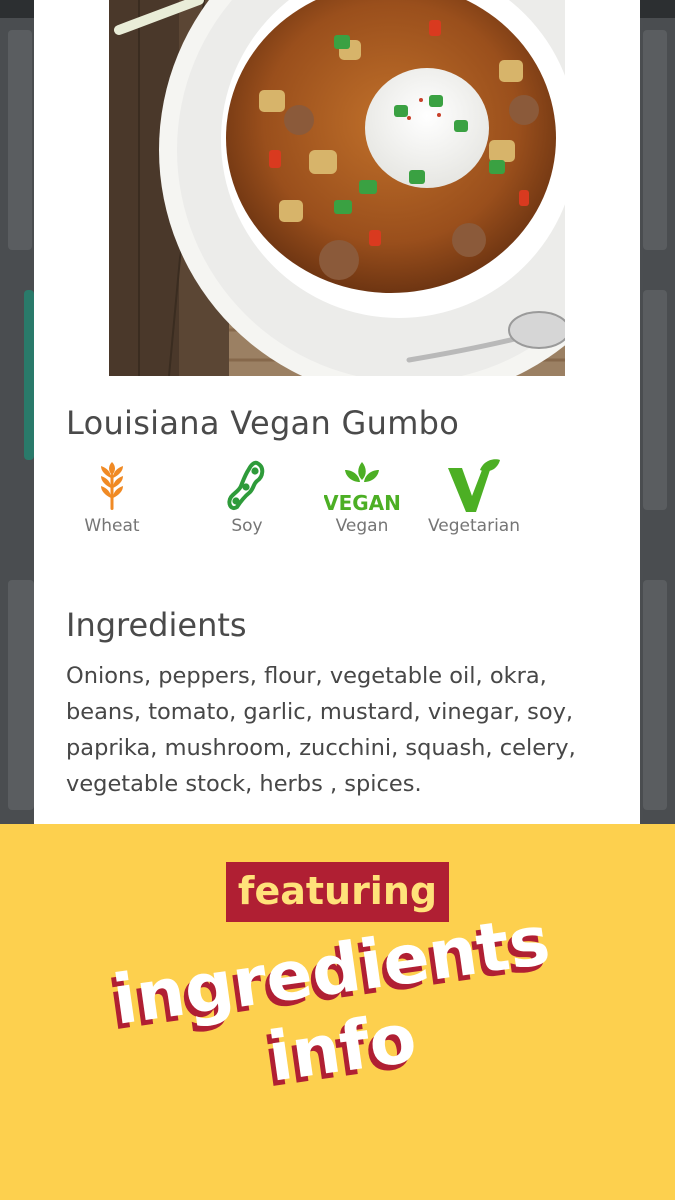 The image size is (675, 1200). I want to click on wheat-icon, so click(112, 486).